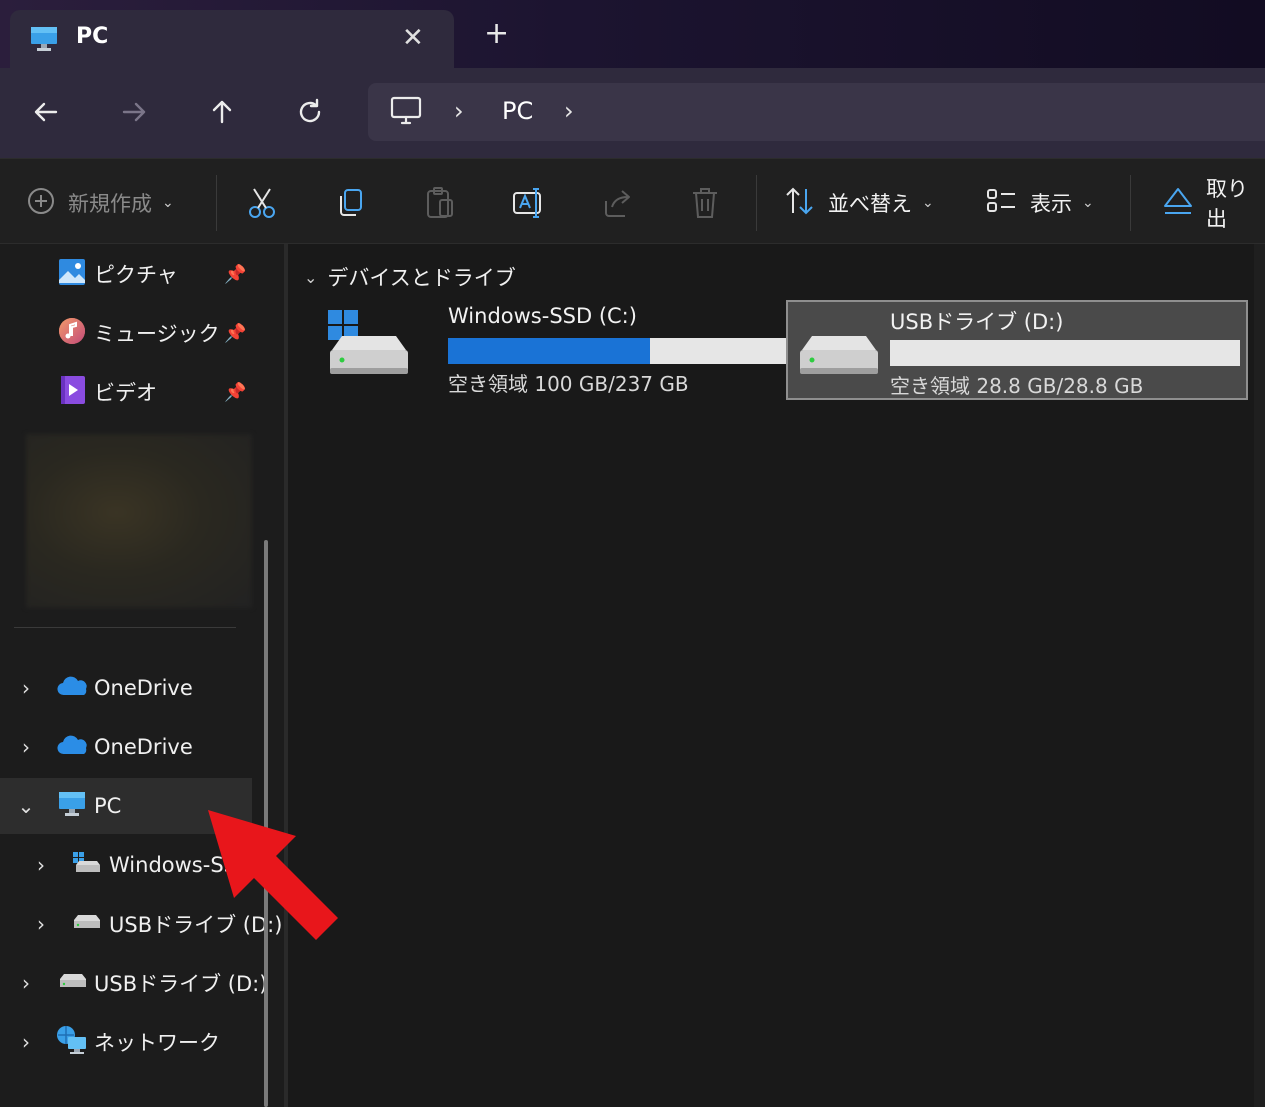  I want to click on sidebar-item-videos: ビデオ 📌, so click(126, 392).